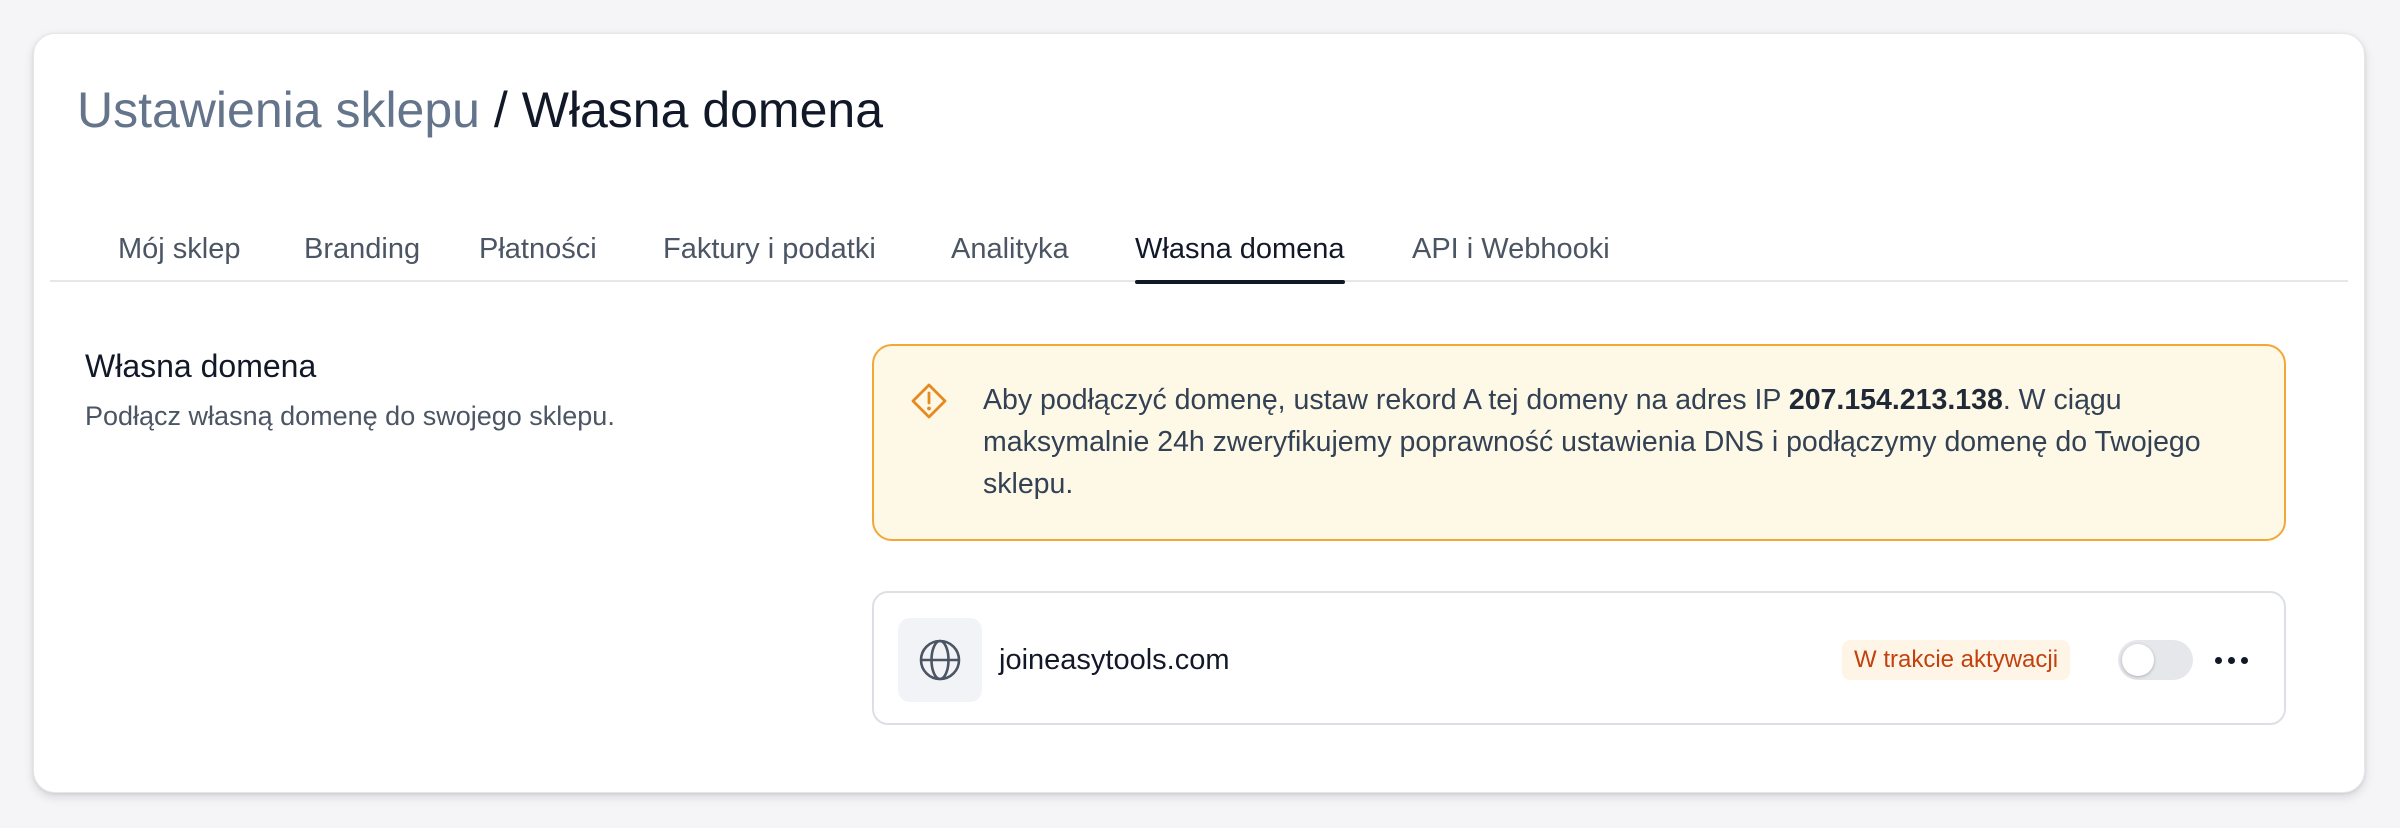 This screenshot has width=2400, height=828. What do you see at coordinates (1010, 253) in the screenshot?
I see `tab-analityka: Analityka` at bounding box center [1010, 253].